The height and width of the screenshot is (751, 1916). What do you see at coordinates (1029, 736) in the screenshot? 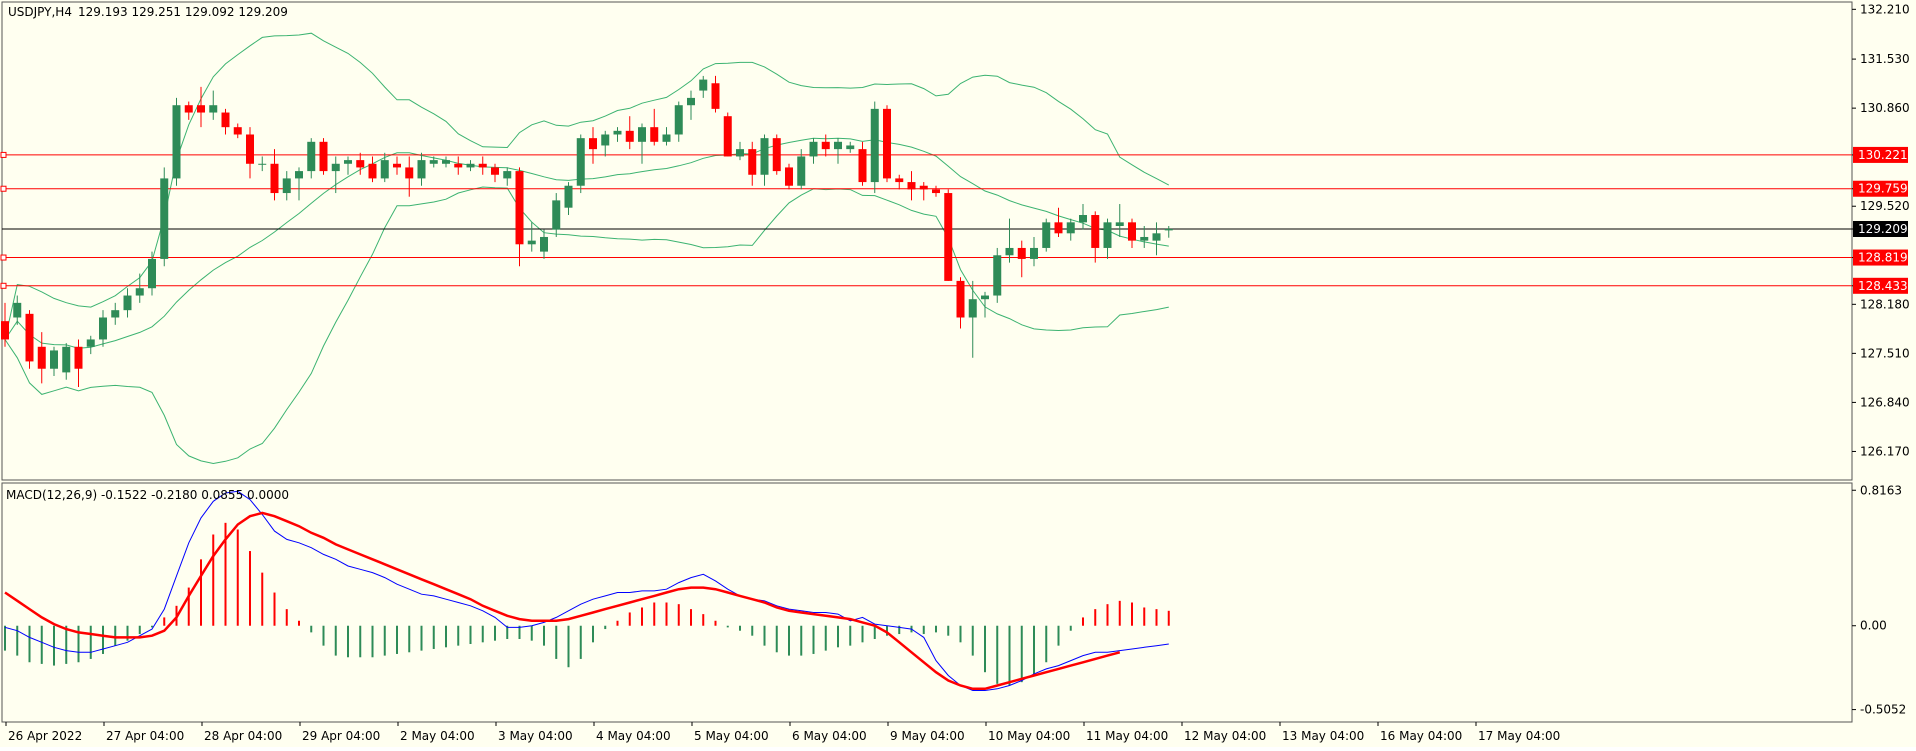
I see `time-tick-label: 10 May 04:00` at bounding box center [1029, 736].